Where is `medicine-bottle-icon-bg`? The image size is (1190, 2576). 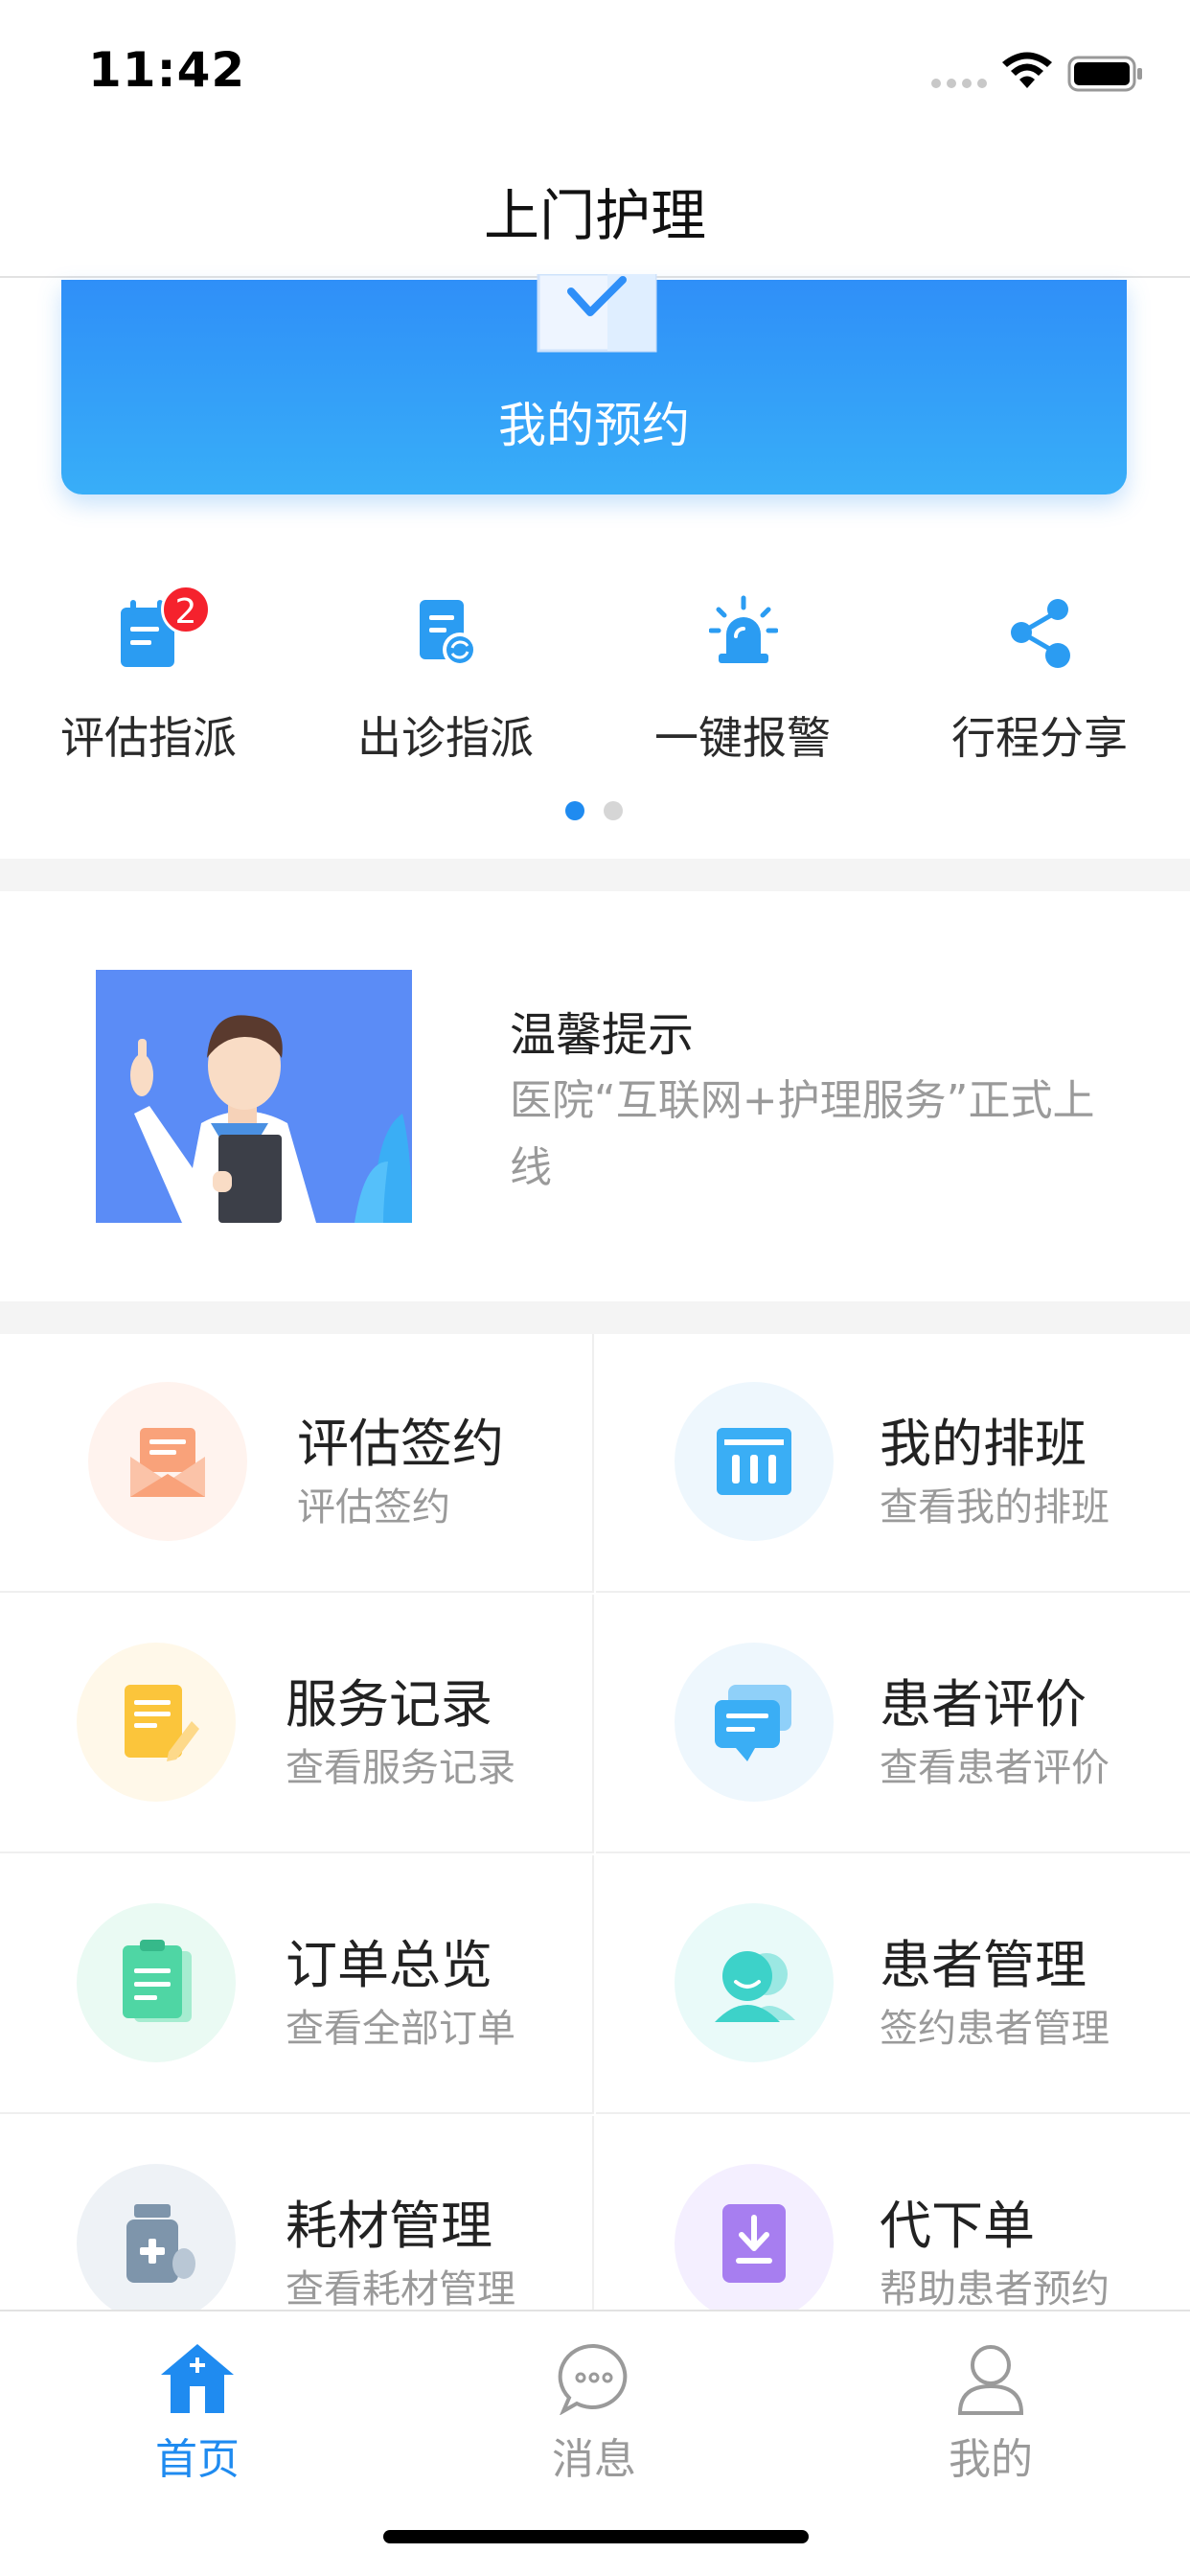
medicine-bottle-icon-bg is located at coordinates (156, 2238).